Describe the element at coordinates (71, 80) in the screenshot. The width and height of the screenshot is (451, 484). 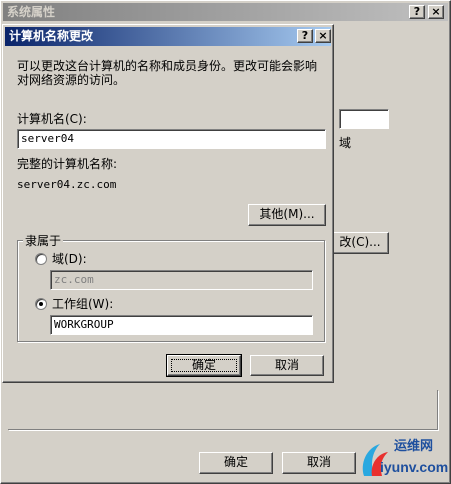
I see `dialog-description-line2: 对网络资源的访问。` at that location.